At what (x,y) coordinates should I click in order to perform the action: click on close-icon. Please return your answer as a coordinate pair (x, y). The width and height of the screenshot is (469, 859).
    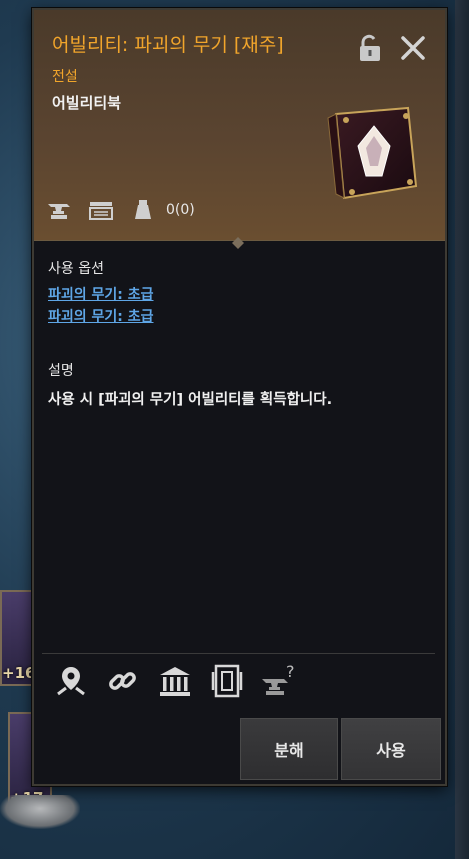
    Looking at the image, I should click on (413, 48).